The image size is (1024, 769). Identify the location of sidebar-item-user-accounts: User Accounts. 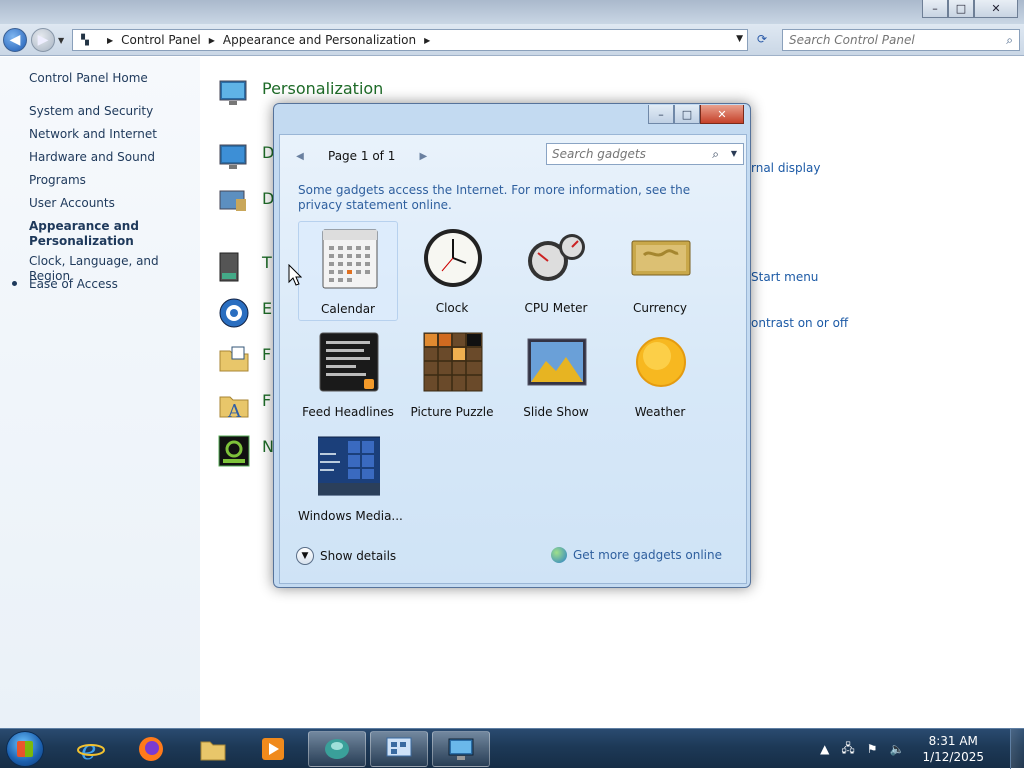
(72, 203).